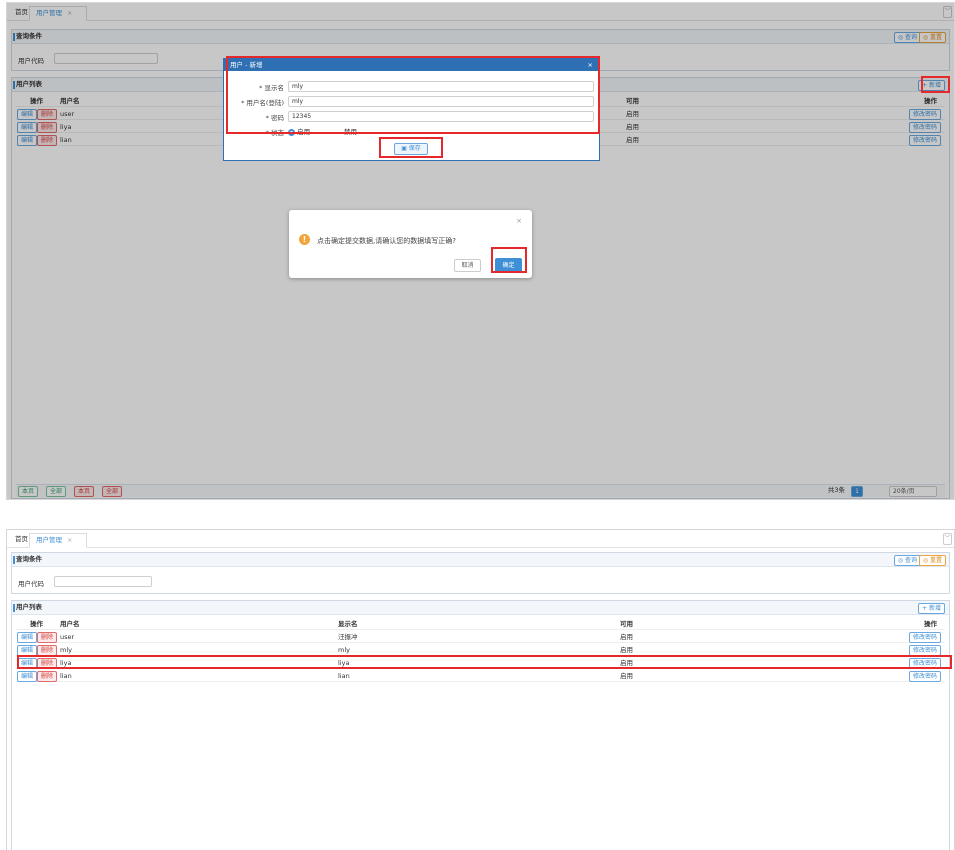 Image resolution: width=955 pixels, height=850 pixels. I want to click on cell-username: mly, so click(66, 650).